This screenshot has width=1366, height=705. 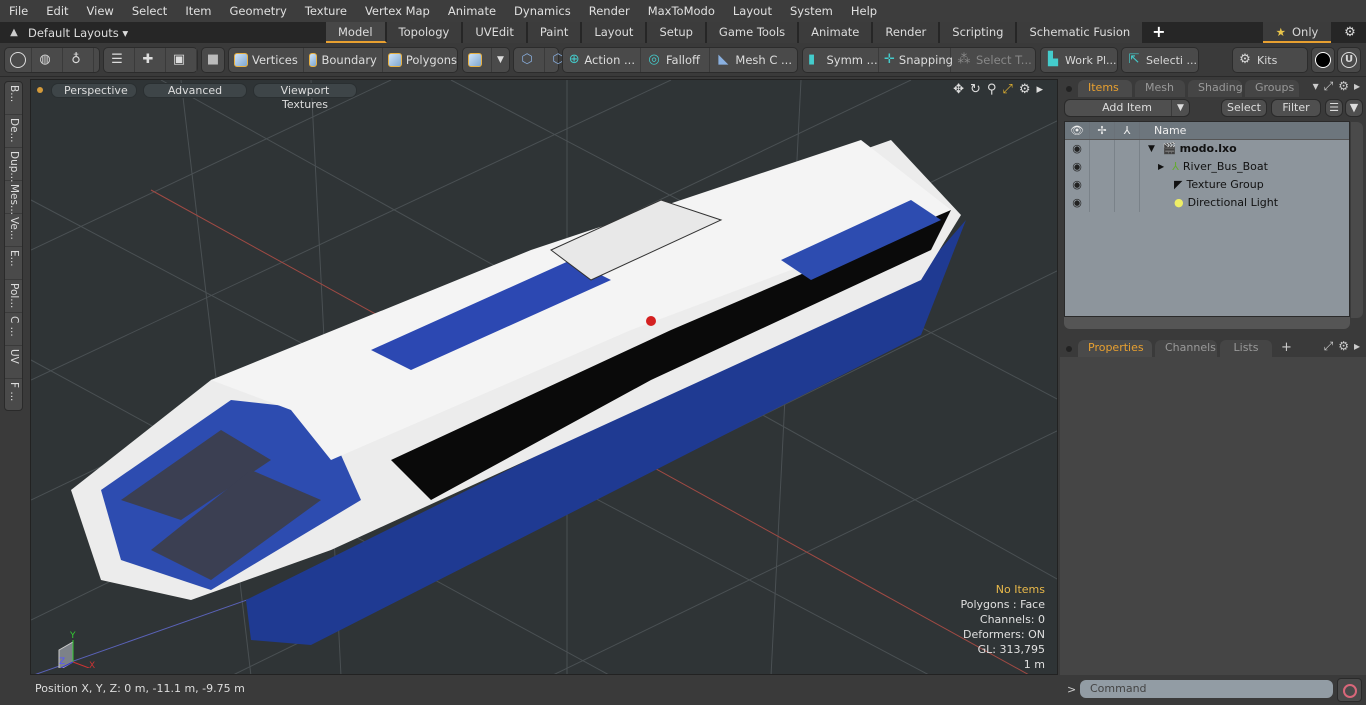 What do you see at coordinates (495, 32) in the screenshot?
I see `tab-uvedit: UVEdit` at bounding box center [495, 32].